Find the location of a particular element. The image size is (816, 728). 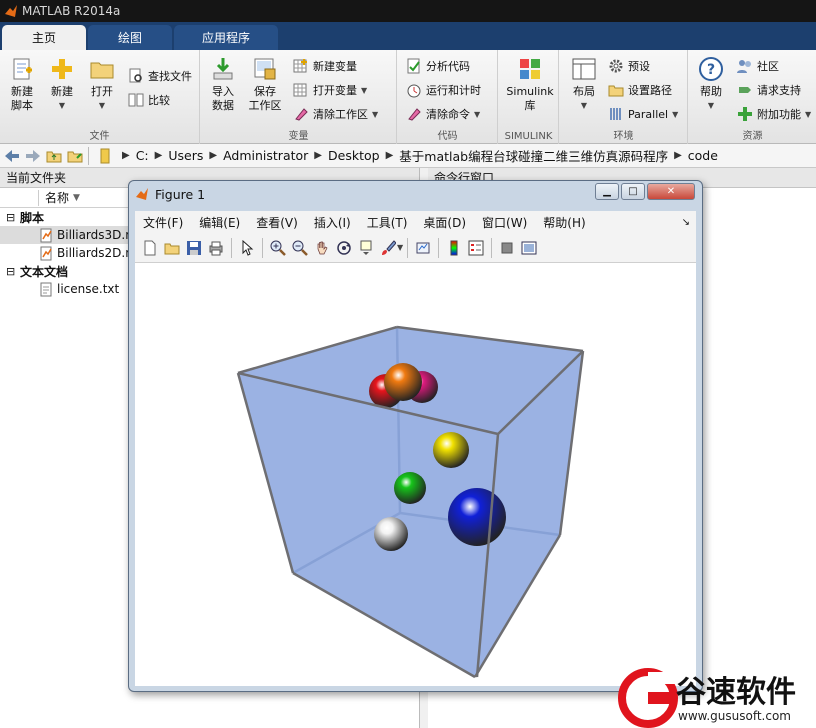

set-path-button: 设置路径 is located at coordinates (640, 90).